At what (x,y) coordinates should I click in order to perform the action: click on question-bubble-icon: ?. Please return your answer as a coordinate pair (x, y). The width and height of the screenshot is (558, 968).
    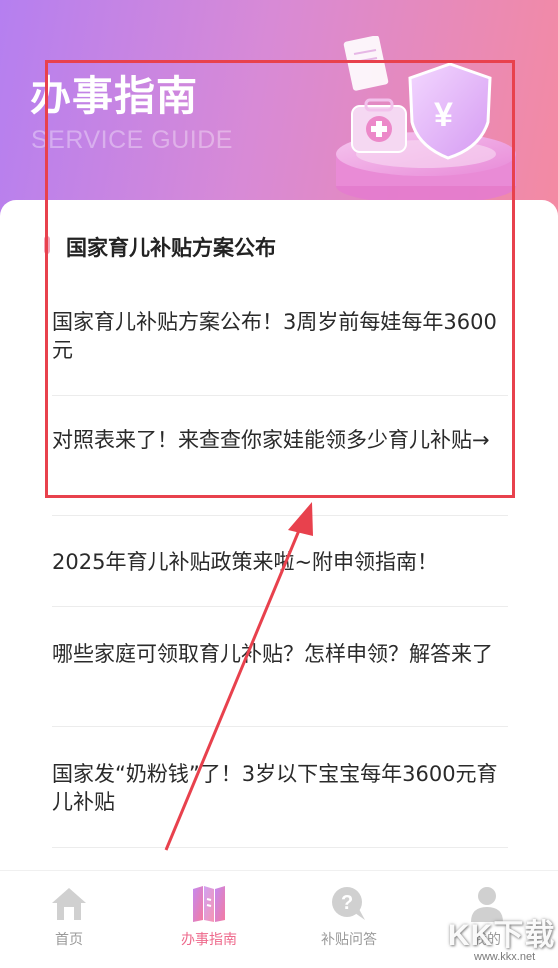
    Looking at the image, I should click on (348, 903).